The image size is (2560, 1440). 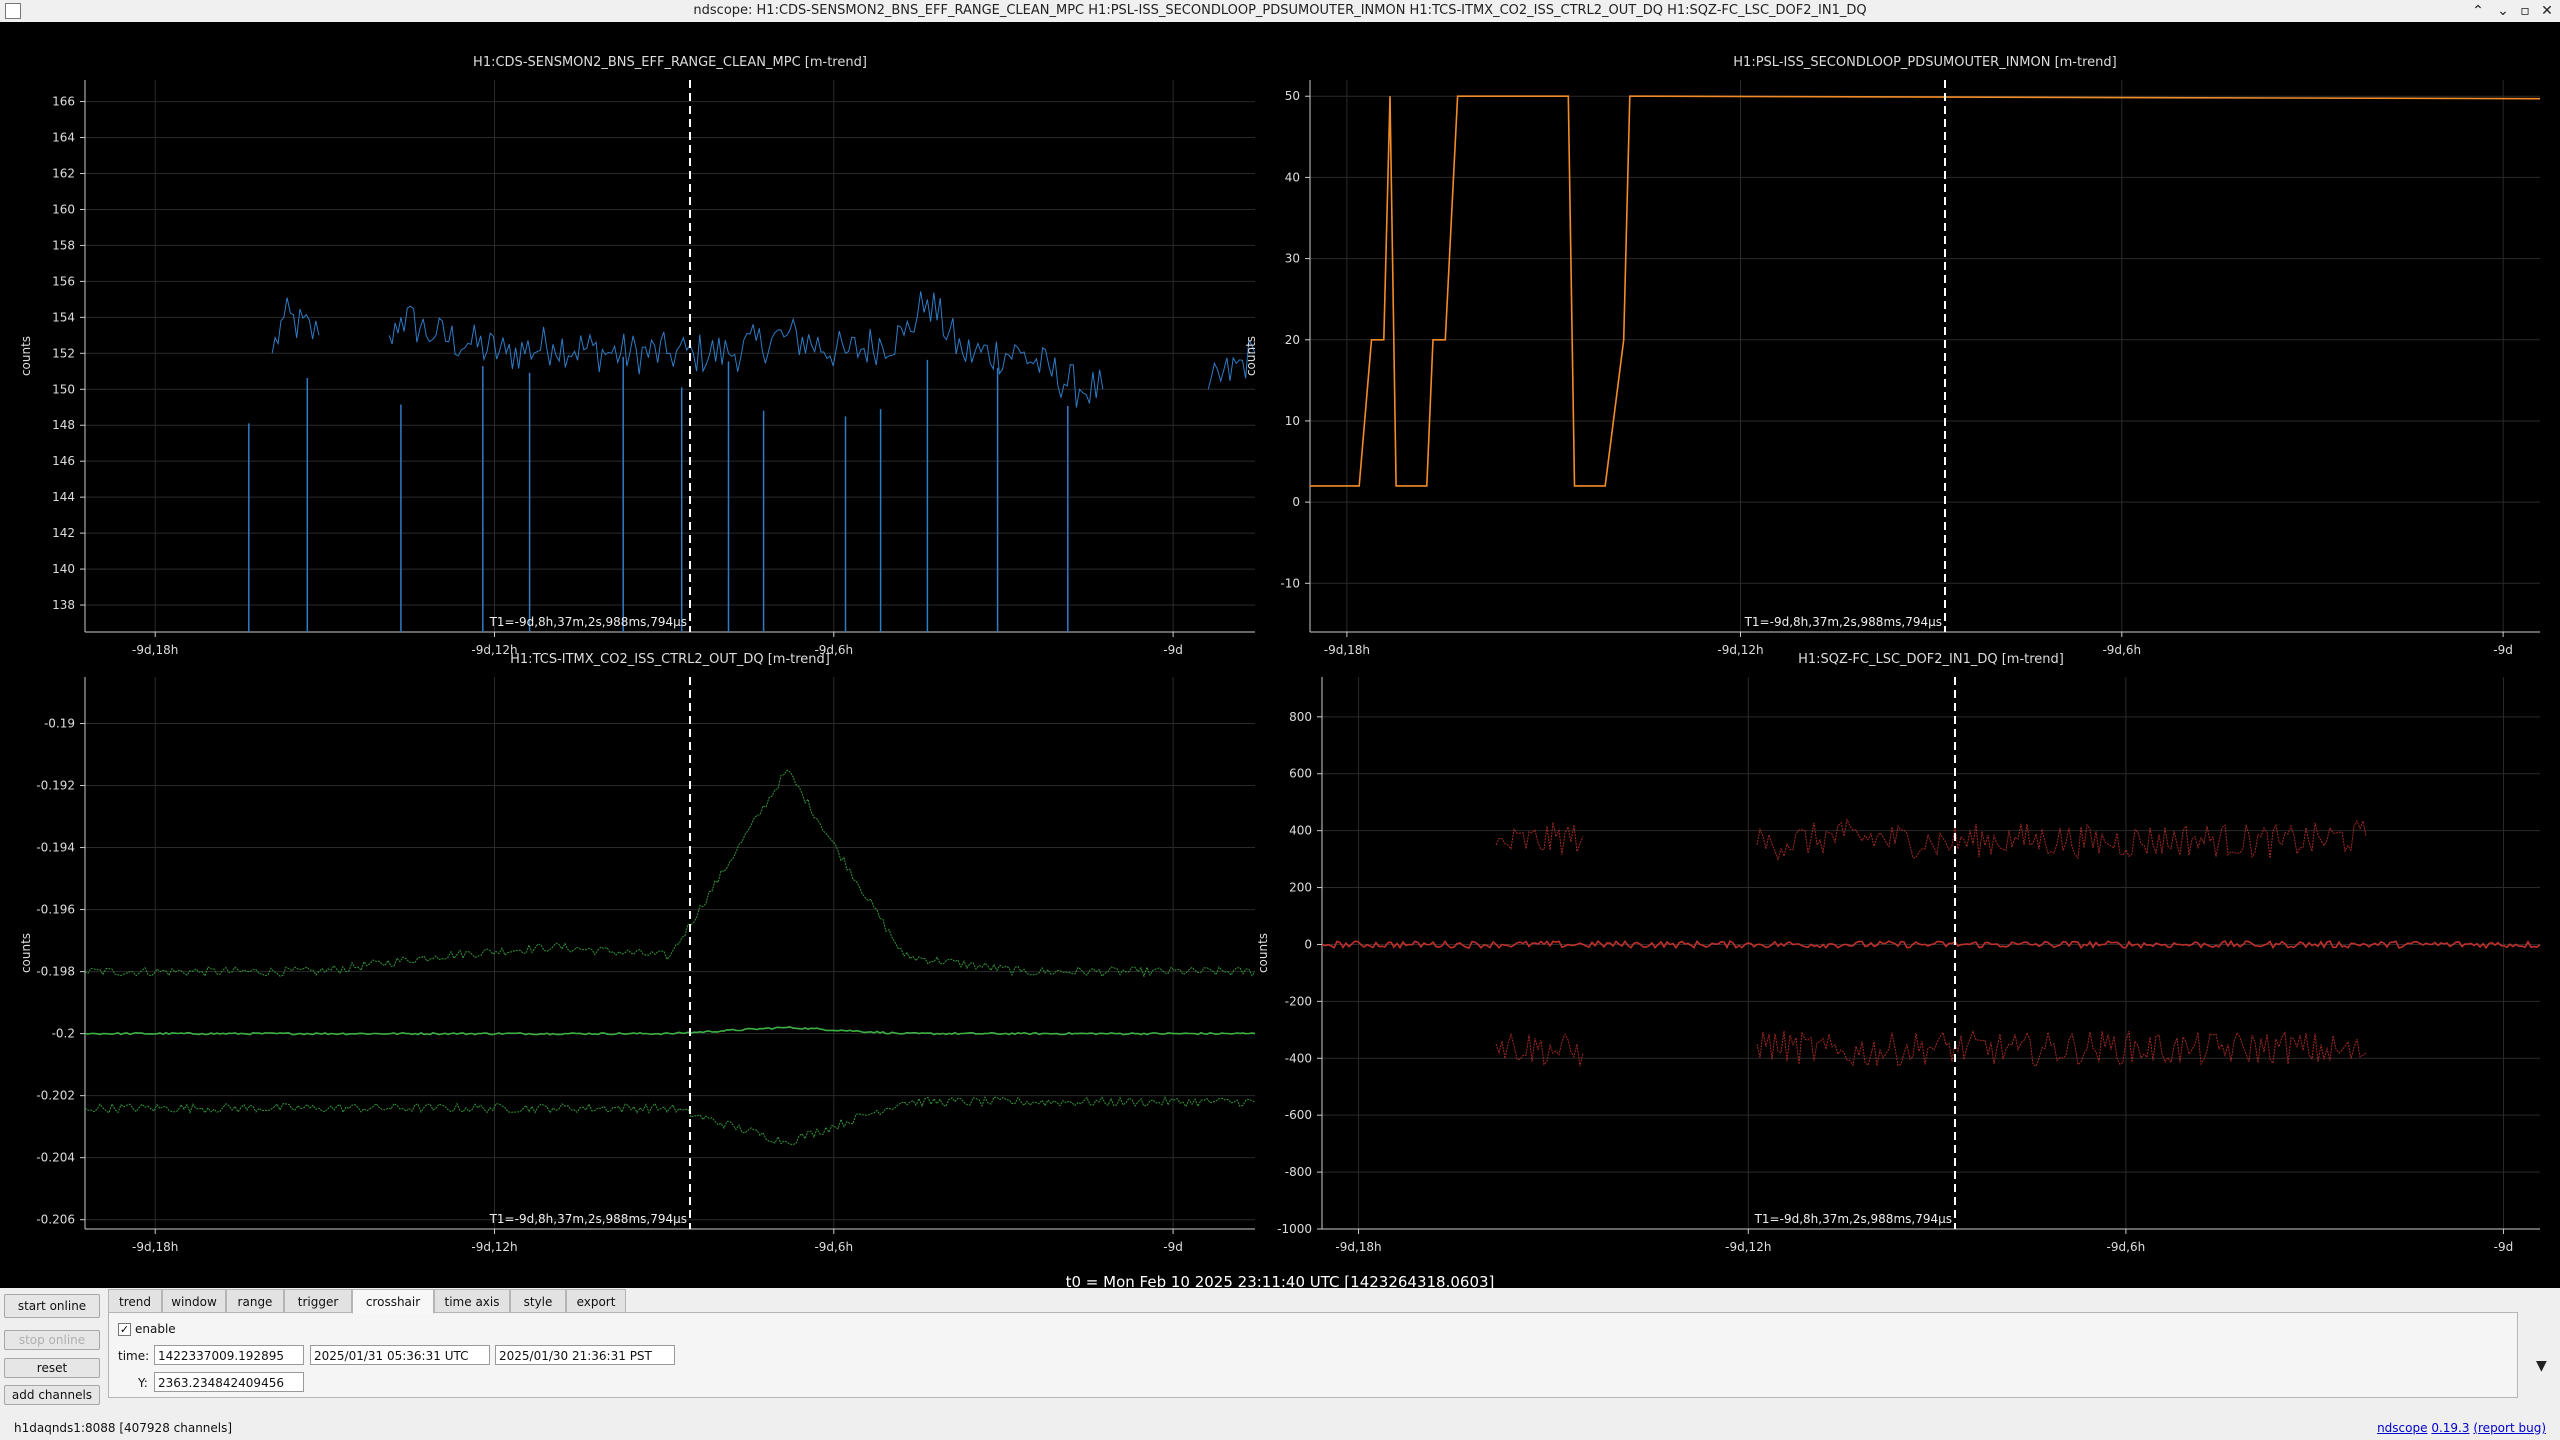 What do you see at coordinates (52, 1368) in the screenshot?
I see `reset-button: reset` at bounding box center [52, 1368].